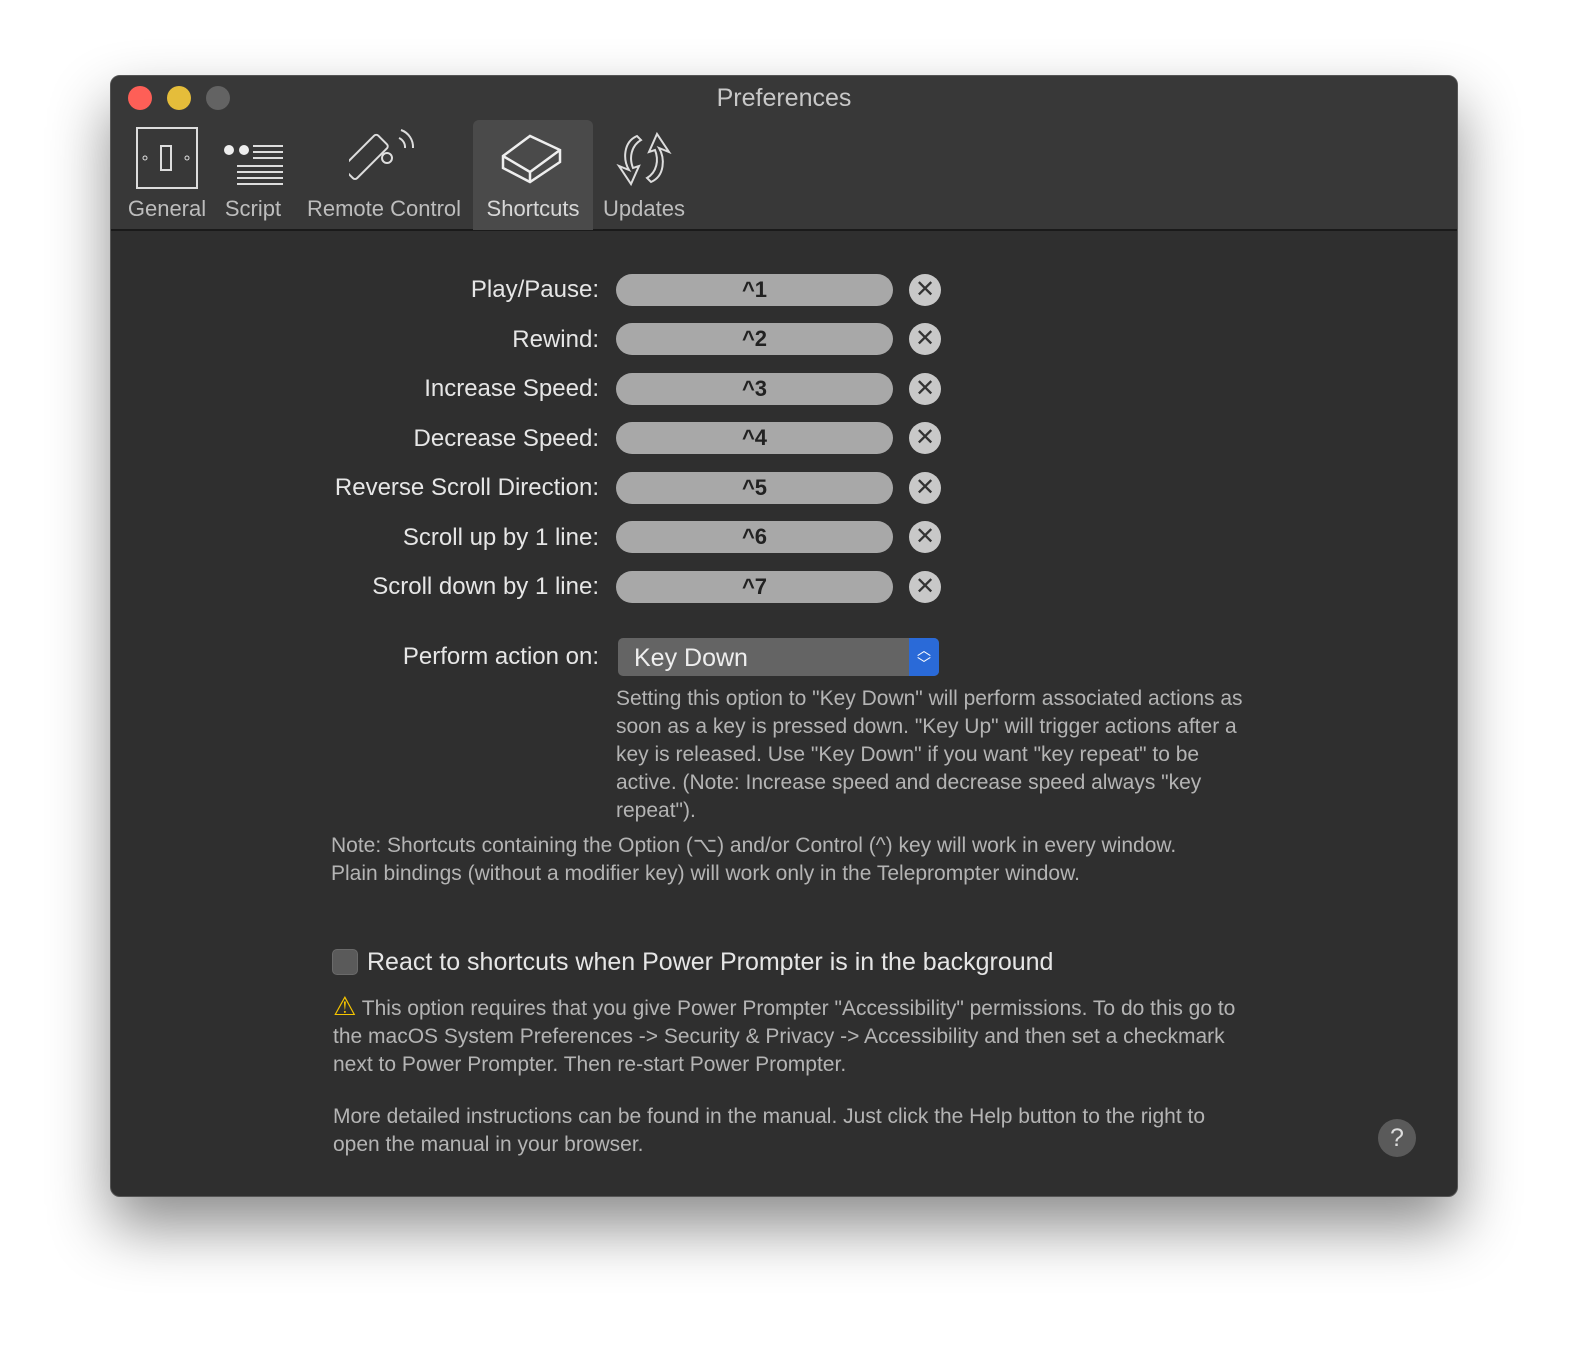  I want to click on shortcut-recorder: ^3, so click(754, 389).